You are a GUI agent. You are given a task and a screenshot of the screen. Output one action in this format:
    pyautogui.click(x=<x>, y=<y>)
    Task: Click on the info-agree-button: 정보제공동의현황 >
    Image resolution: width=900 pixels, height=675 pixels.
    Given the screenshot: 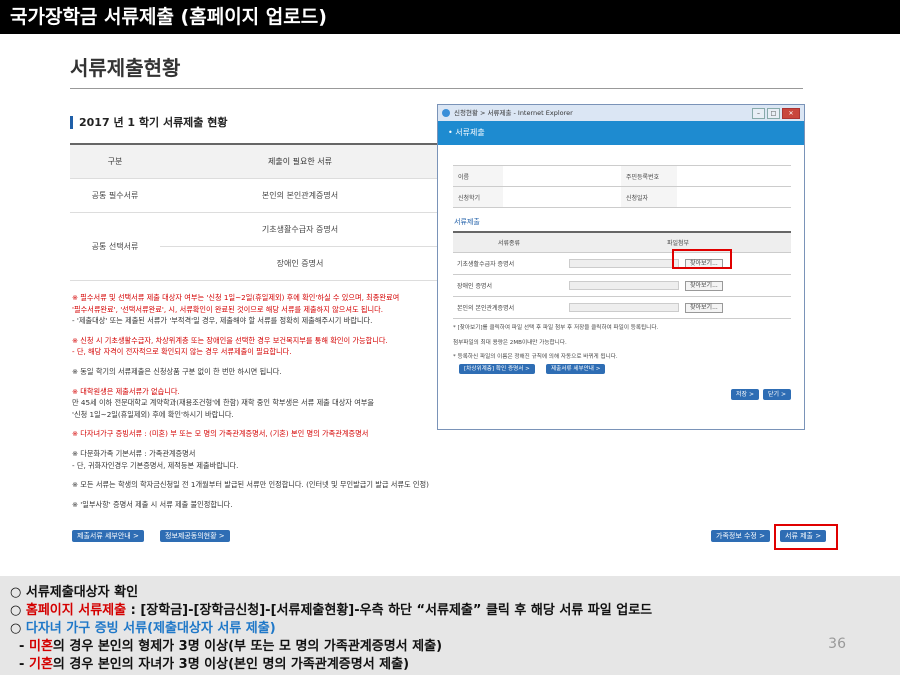 What is the action you would take?
    pyautogui.click(x=195, y=536)
    